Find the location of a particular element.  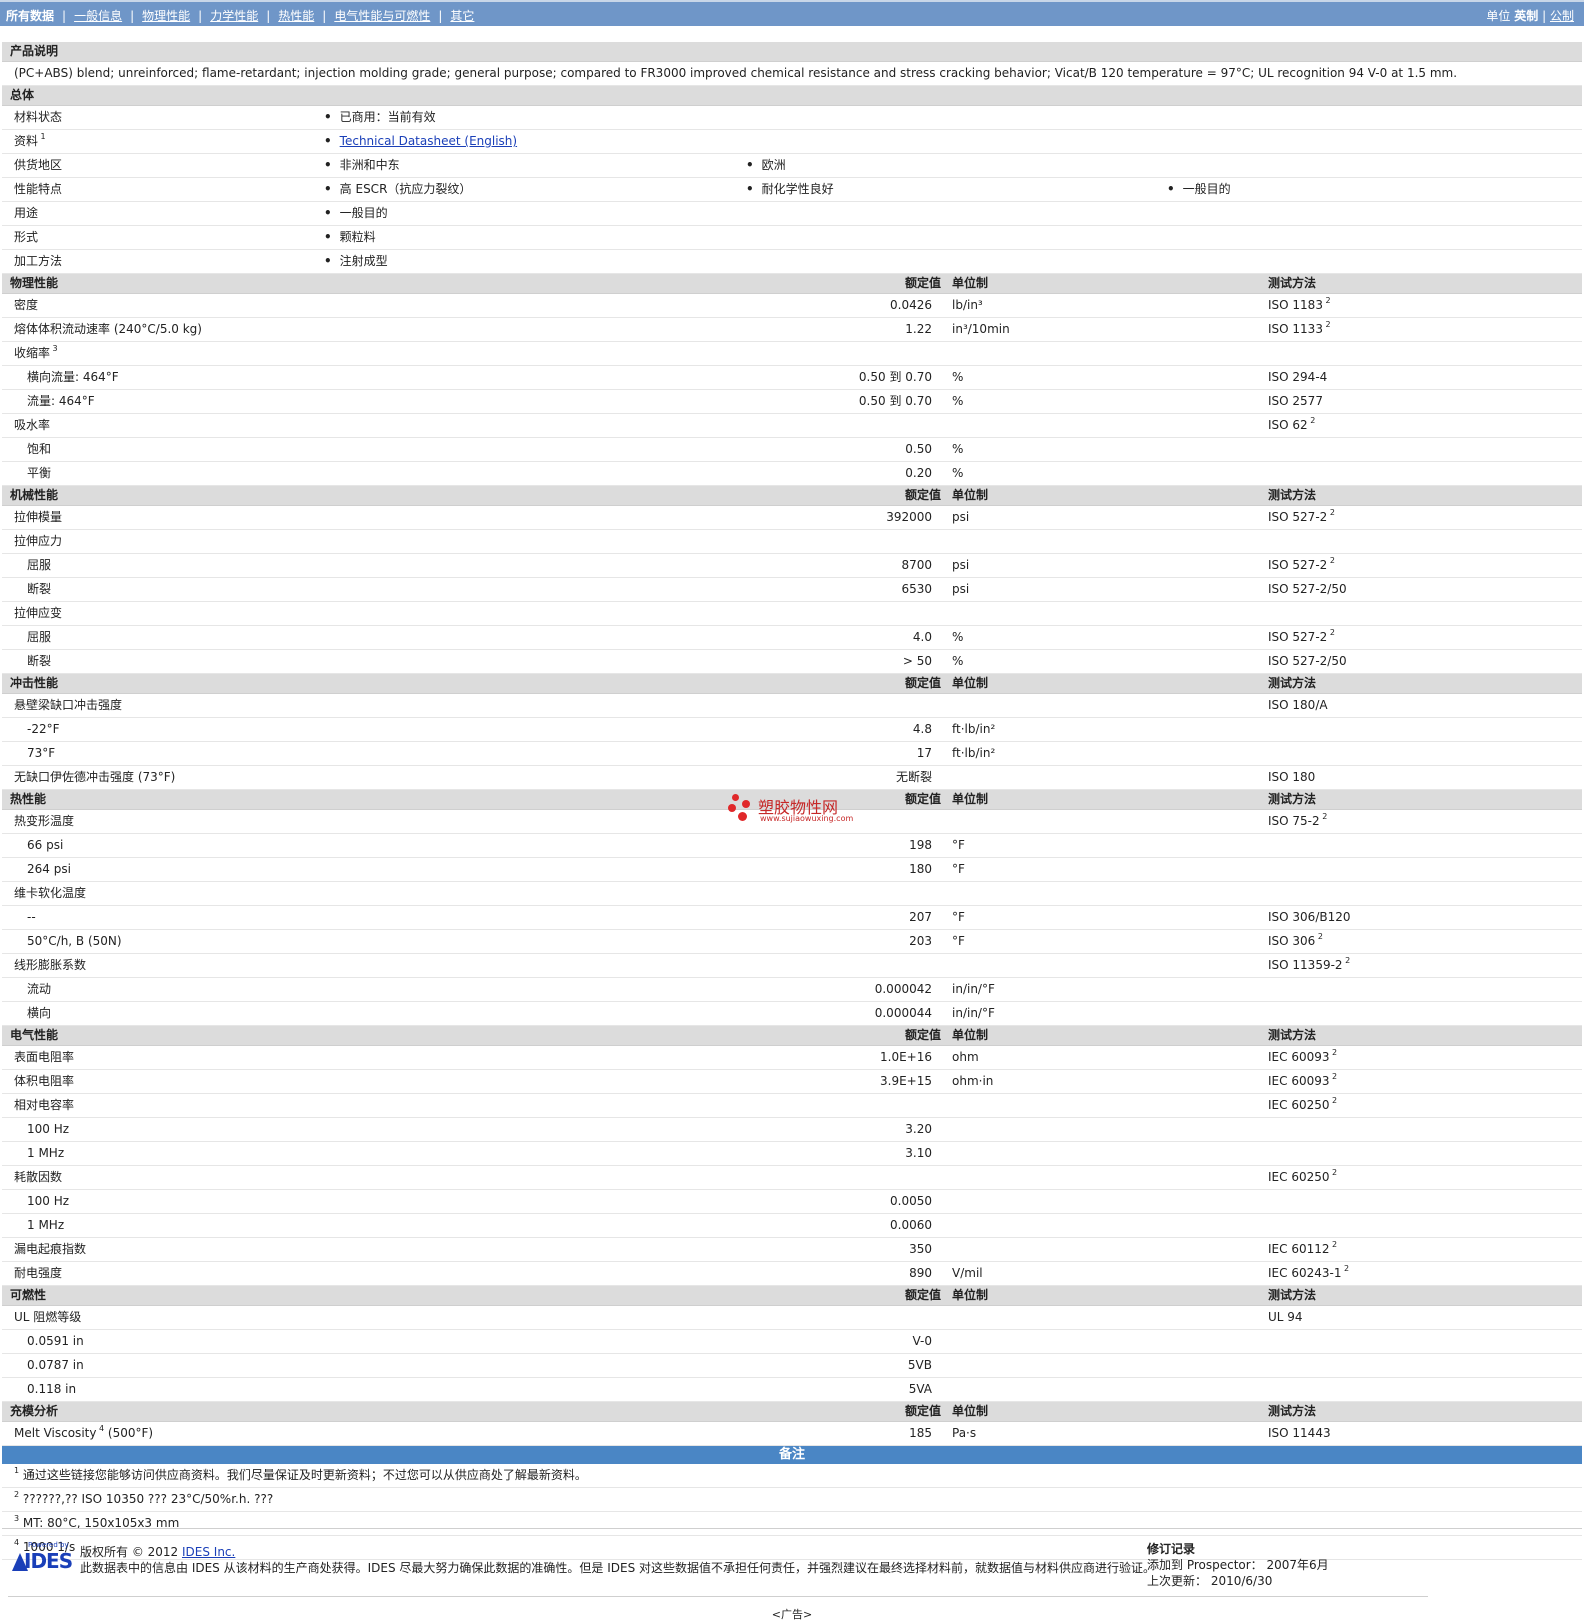

property-row: 拉伸模量 392000 psi ISO 527-2 2 is located at coordinates (792, 518).